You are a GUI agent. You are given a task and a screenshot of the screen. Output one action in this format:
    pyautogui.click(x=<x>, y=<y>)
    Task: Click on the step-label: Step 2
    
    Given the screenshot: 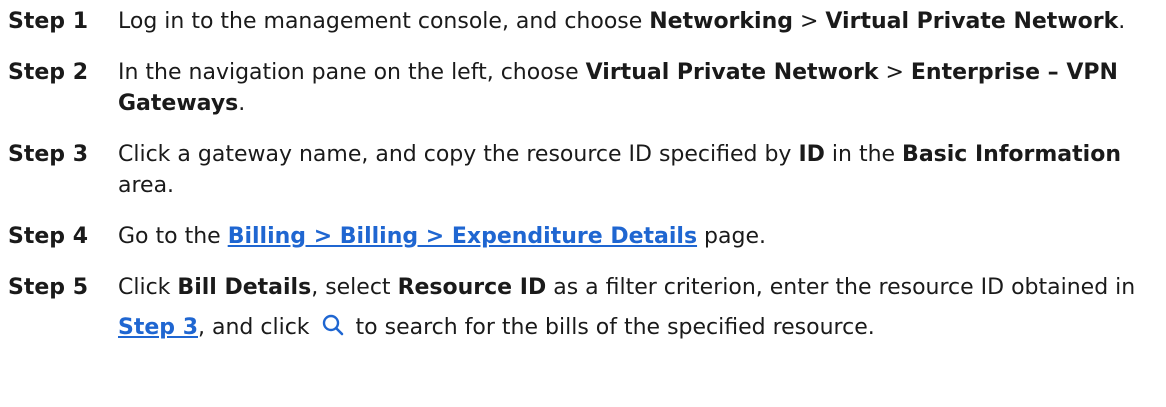 What is the action you would take?
    pyautogui.click(x=48, y=72)
    